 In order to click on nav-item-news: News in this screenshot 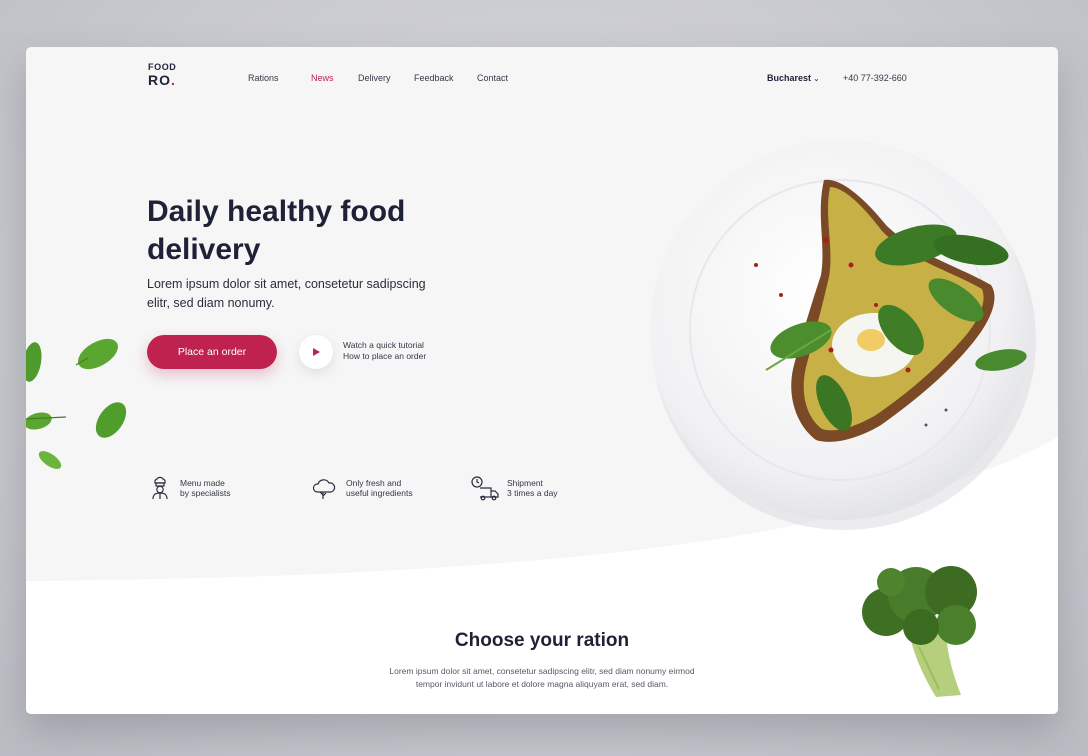, I will do `click(322, 78)`.